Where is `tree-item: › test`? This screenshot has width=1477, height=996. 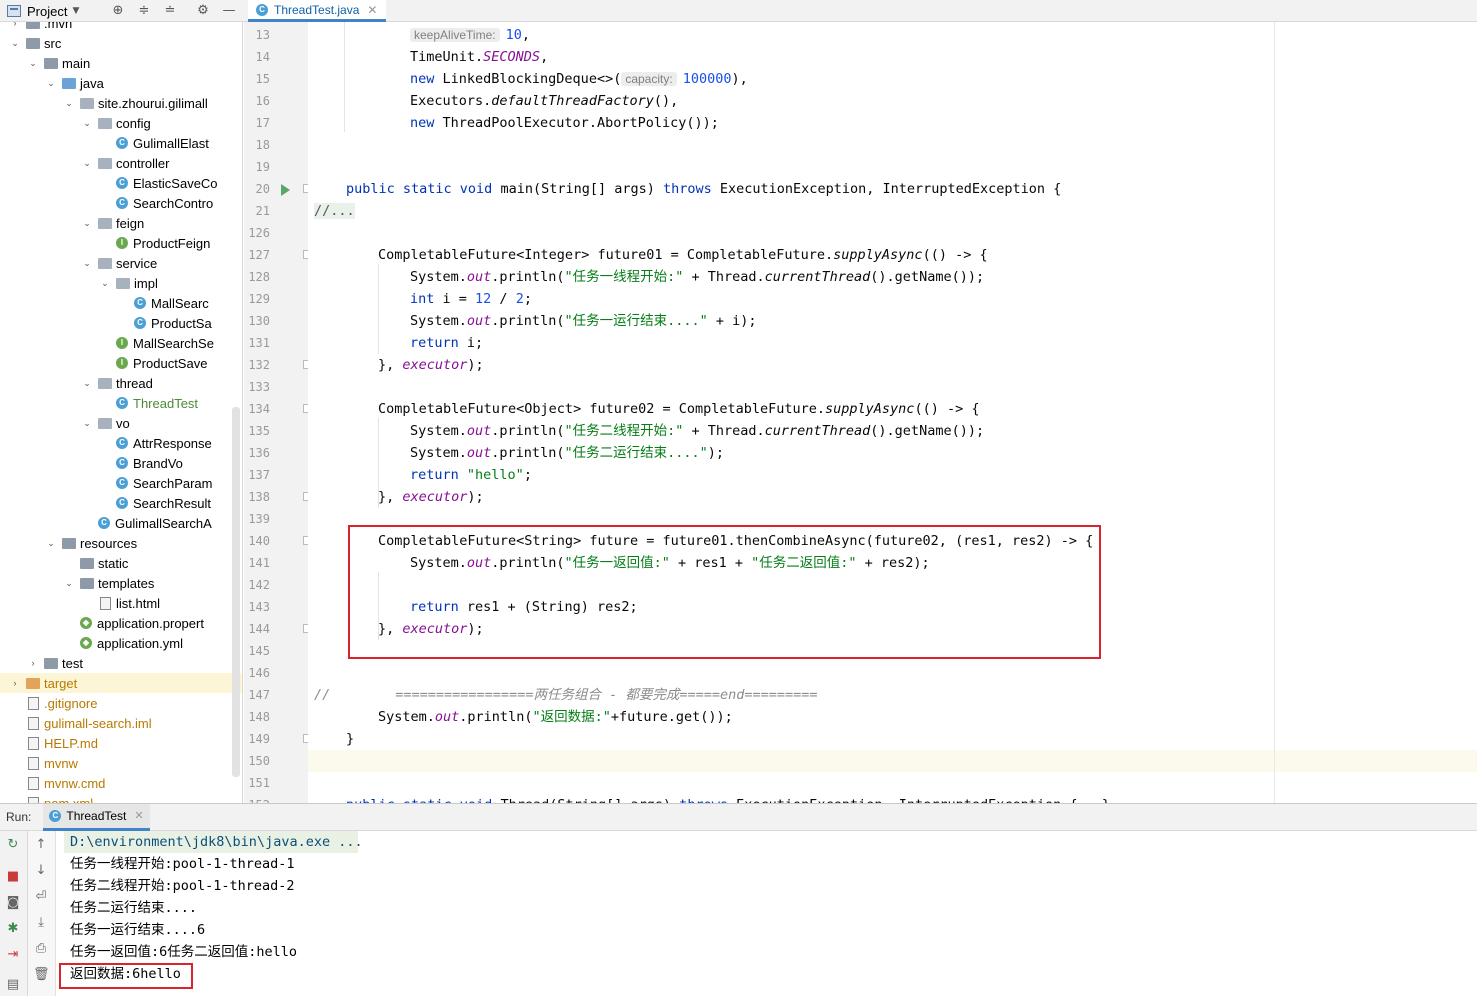
tree-item: › test is located at coordinates (121, 663).